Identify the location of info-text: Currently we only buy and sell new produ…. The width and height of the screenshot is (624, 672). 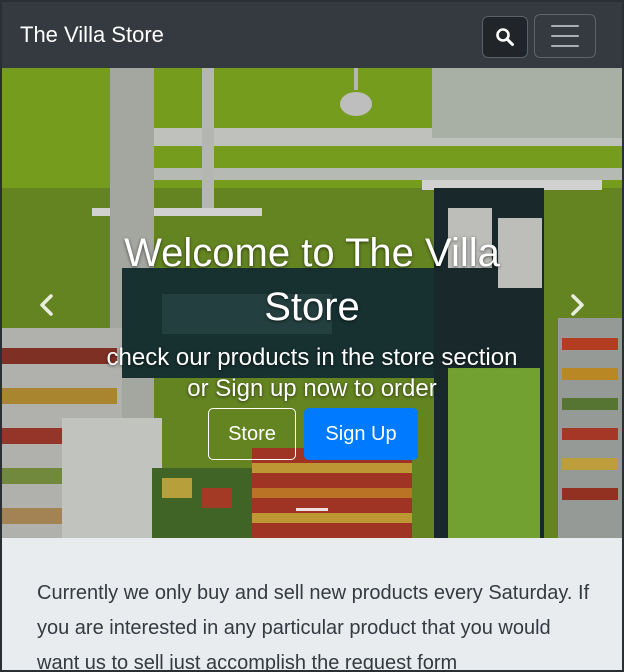
(313, 627).